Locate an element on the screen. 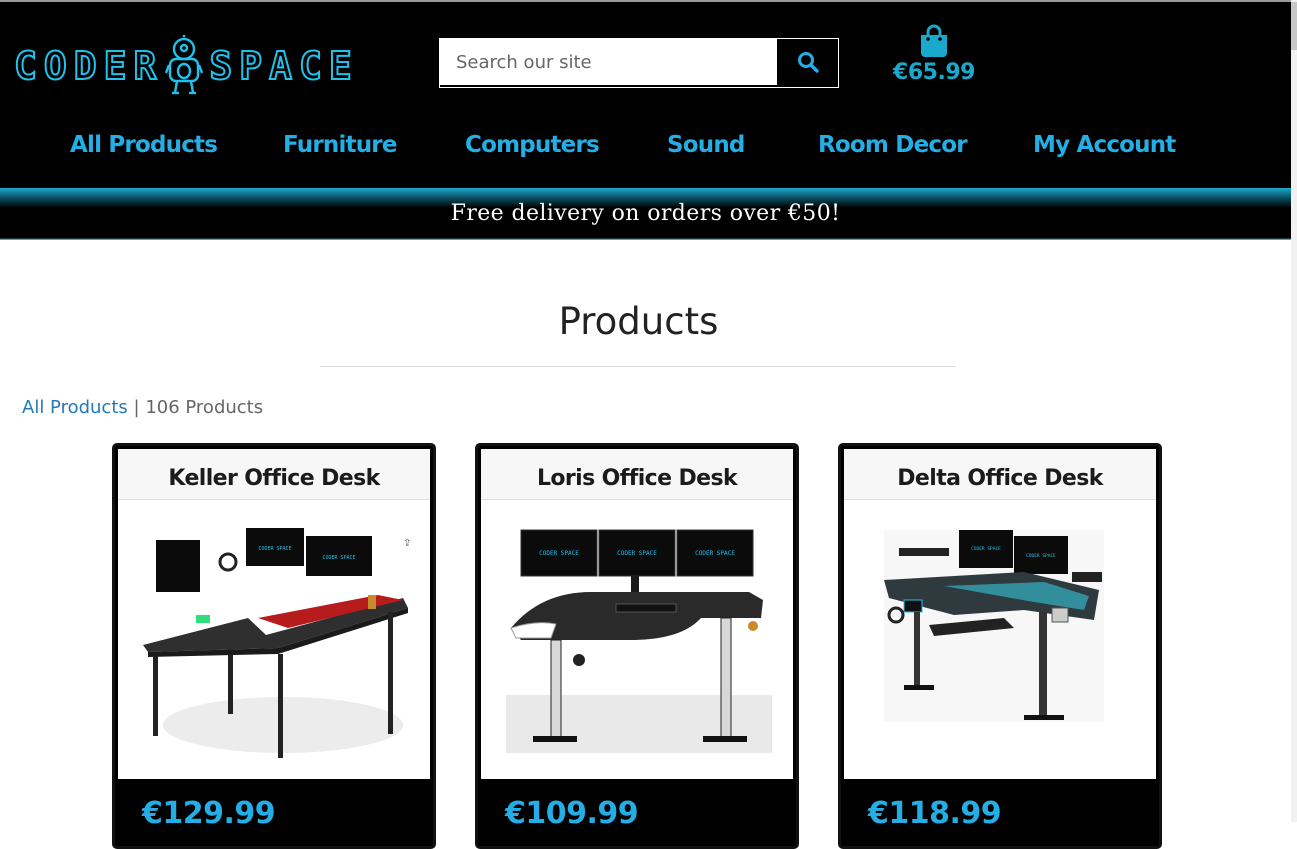 This screenshot has height=849, width=1297. product-name: Delta Office Desk is located at coordinates (1000, 478).